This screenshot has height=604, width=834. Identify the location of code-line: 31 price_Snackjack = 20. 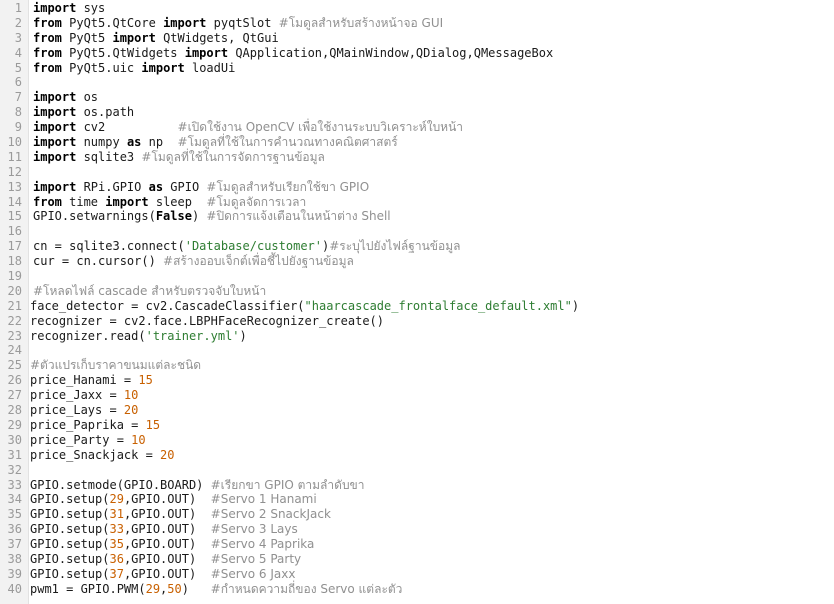
(417, 455).